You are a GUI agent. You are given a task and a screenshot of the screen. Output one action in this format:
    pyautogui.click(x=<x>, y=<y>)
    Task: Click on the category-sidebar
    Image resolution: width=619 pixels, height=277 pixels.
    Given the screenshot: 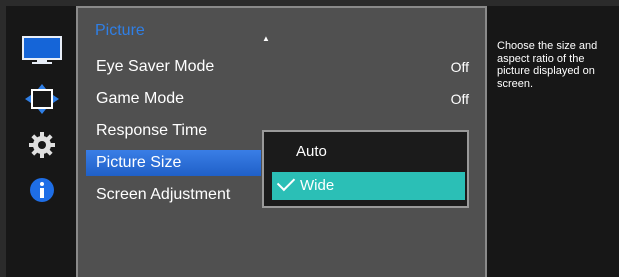 What is the action you would take?
    pyautogui.click(x=41, y=141)
    